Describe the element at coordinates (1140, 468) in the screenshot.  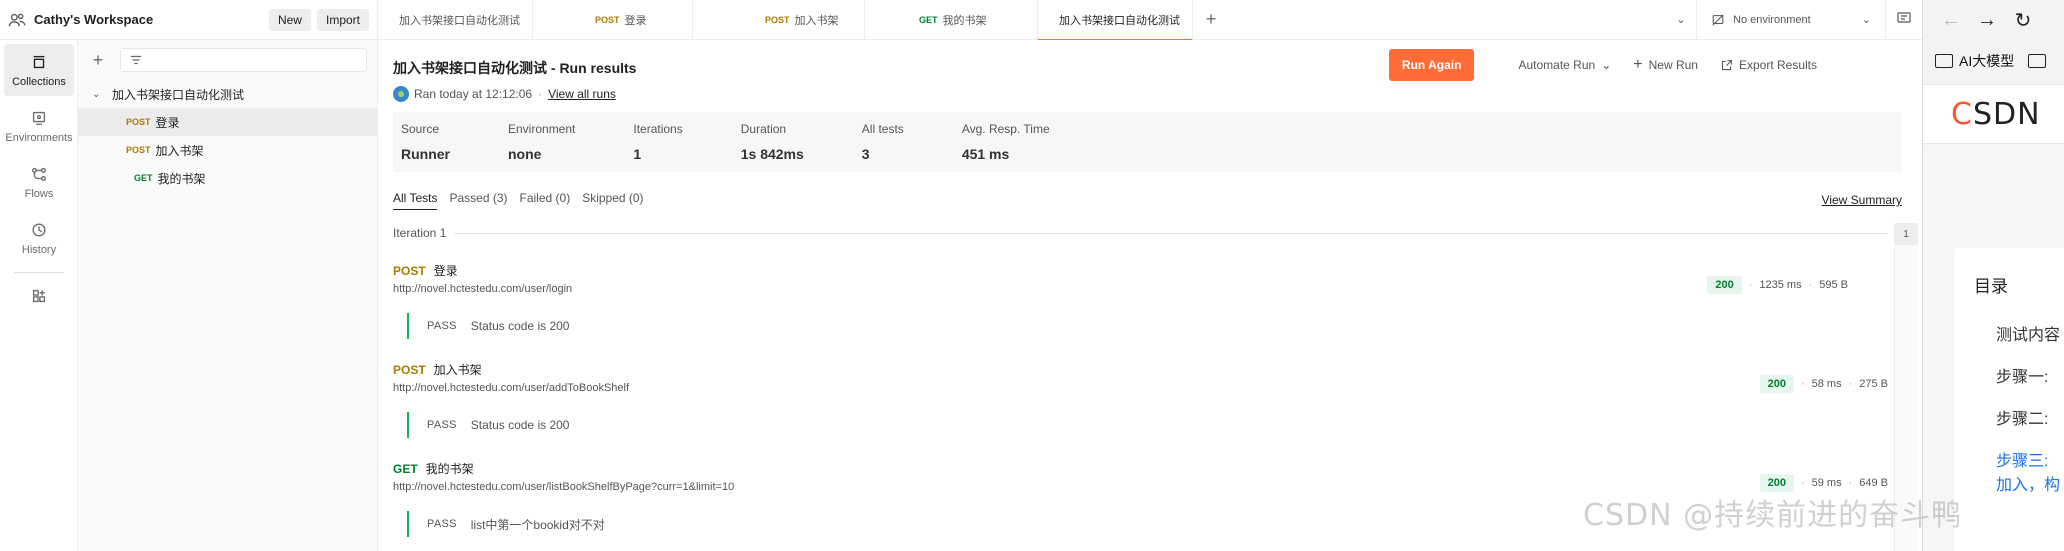
I see `result-title: GET 我的书架` at that location.